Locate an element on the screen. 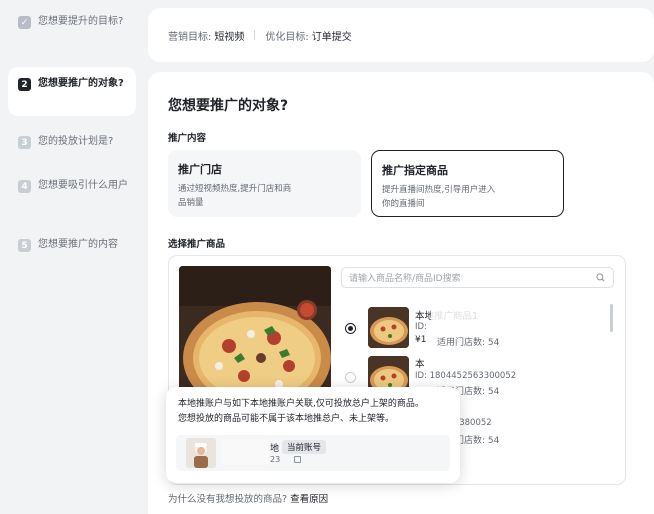 The image size is (654, 514). view-reason-link: 查看原因 is located at coordinates (309, 499).